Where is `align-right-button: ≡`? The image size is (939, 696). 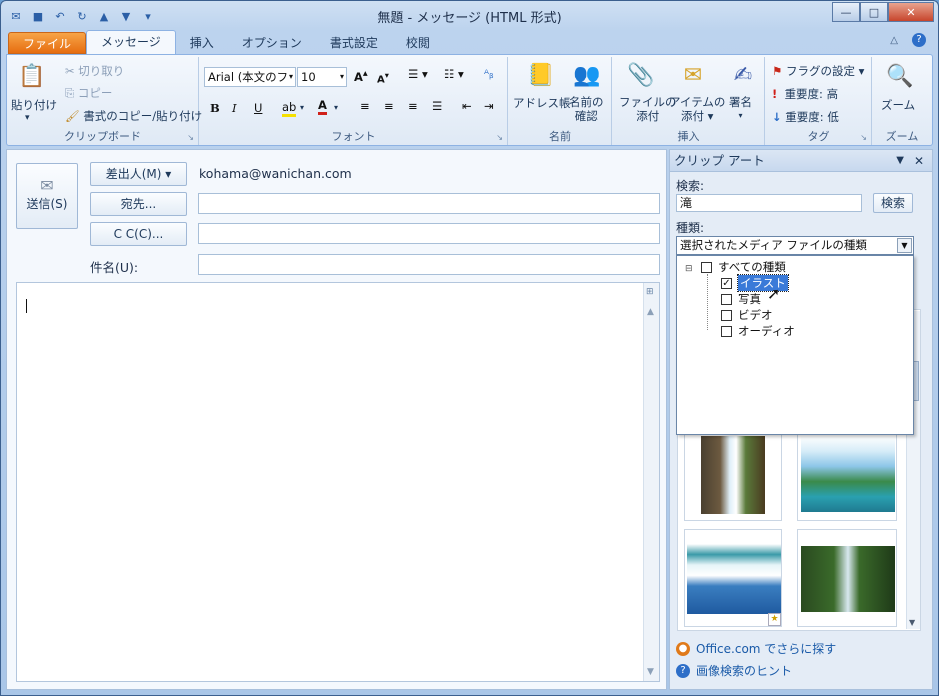
align-right-button: ≡ is located at coordinates (413, 106).